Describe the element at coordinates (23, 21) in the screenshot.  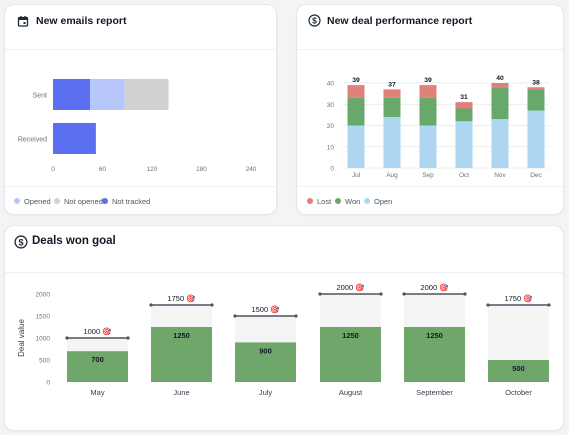
I see `calendar-icon` at that location.